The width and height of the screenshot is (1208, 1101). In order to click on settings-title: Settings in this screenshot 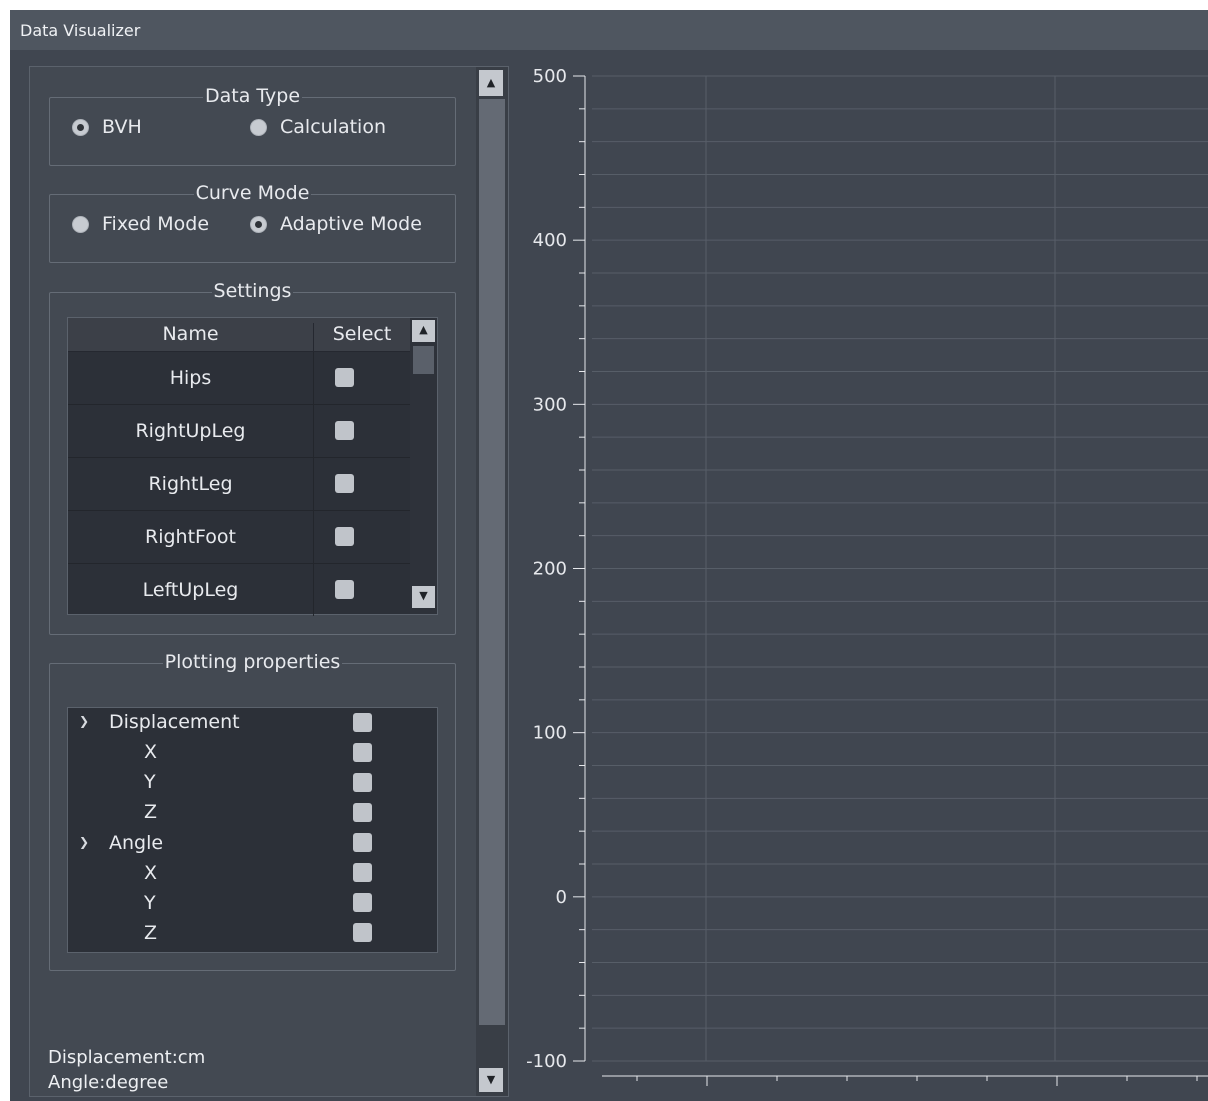, I will do `click(252, 291)`.